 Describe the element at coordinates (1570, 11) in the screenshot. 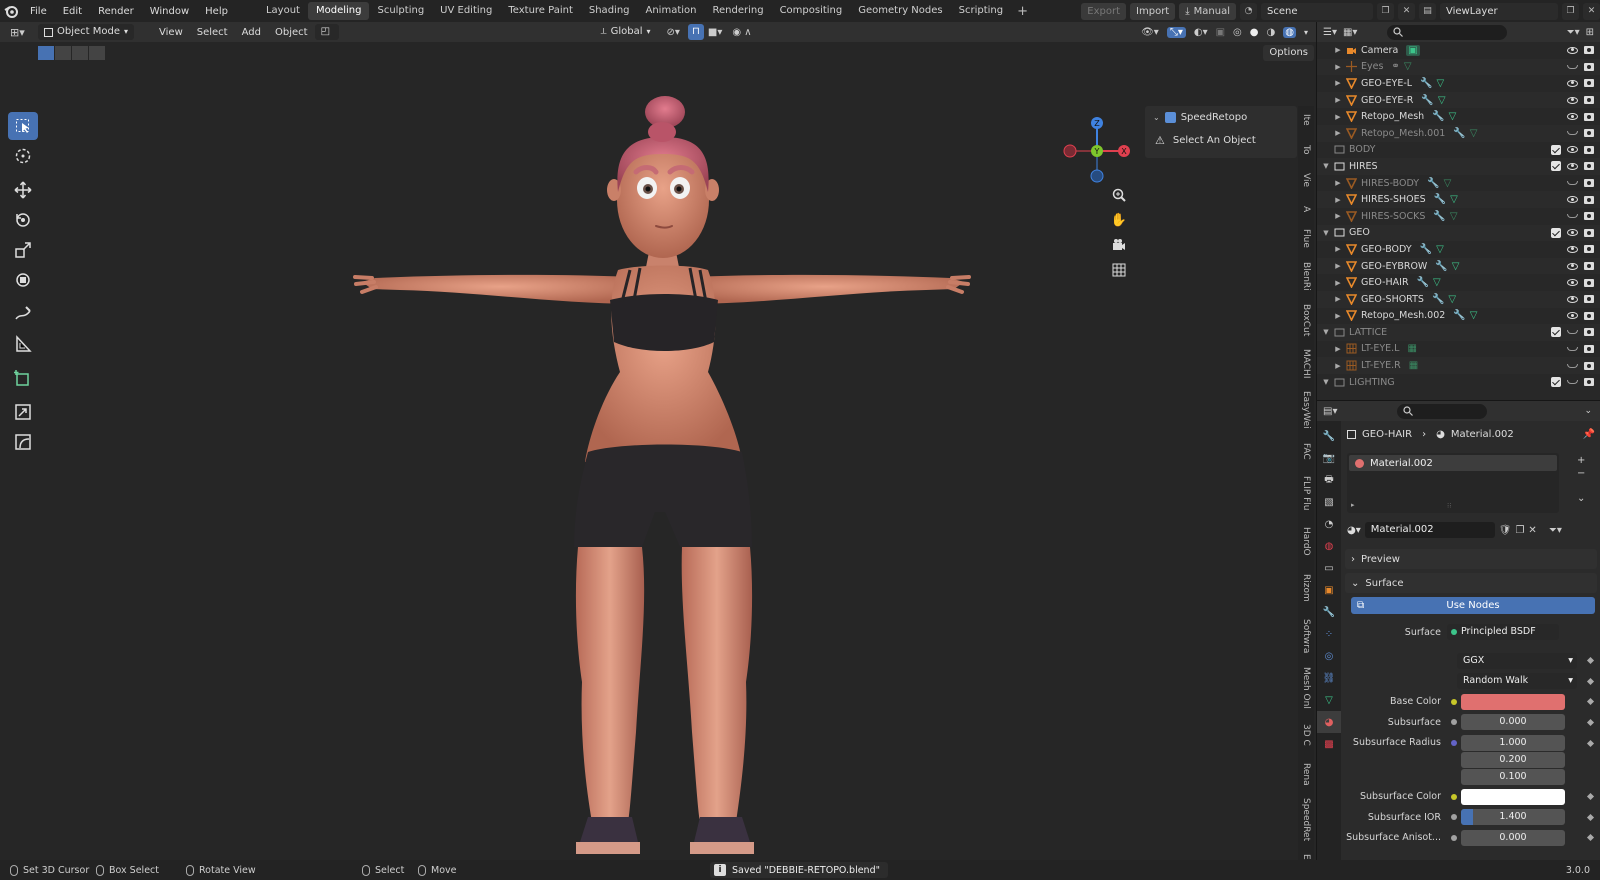

I see `copy-view-layer-icon: ❐` at that location.